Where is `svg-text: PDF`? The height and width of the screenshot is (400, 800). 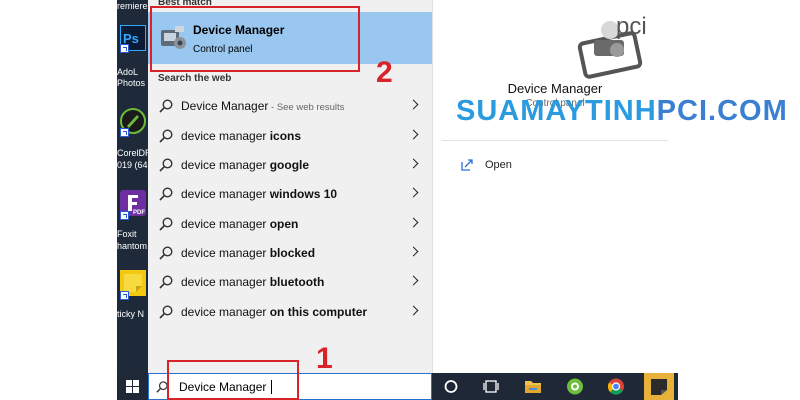 svg-text: PDF is located at coordinates (139, 213).